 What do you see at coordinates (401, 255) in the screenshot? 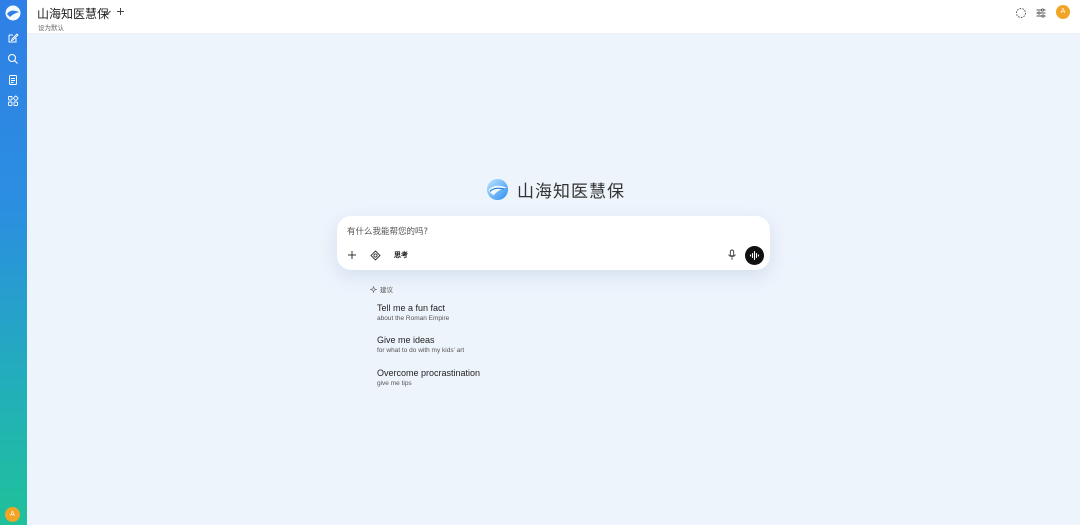
I see `think-toggle-label: 思考` at bounding box center [401, 255].